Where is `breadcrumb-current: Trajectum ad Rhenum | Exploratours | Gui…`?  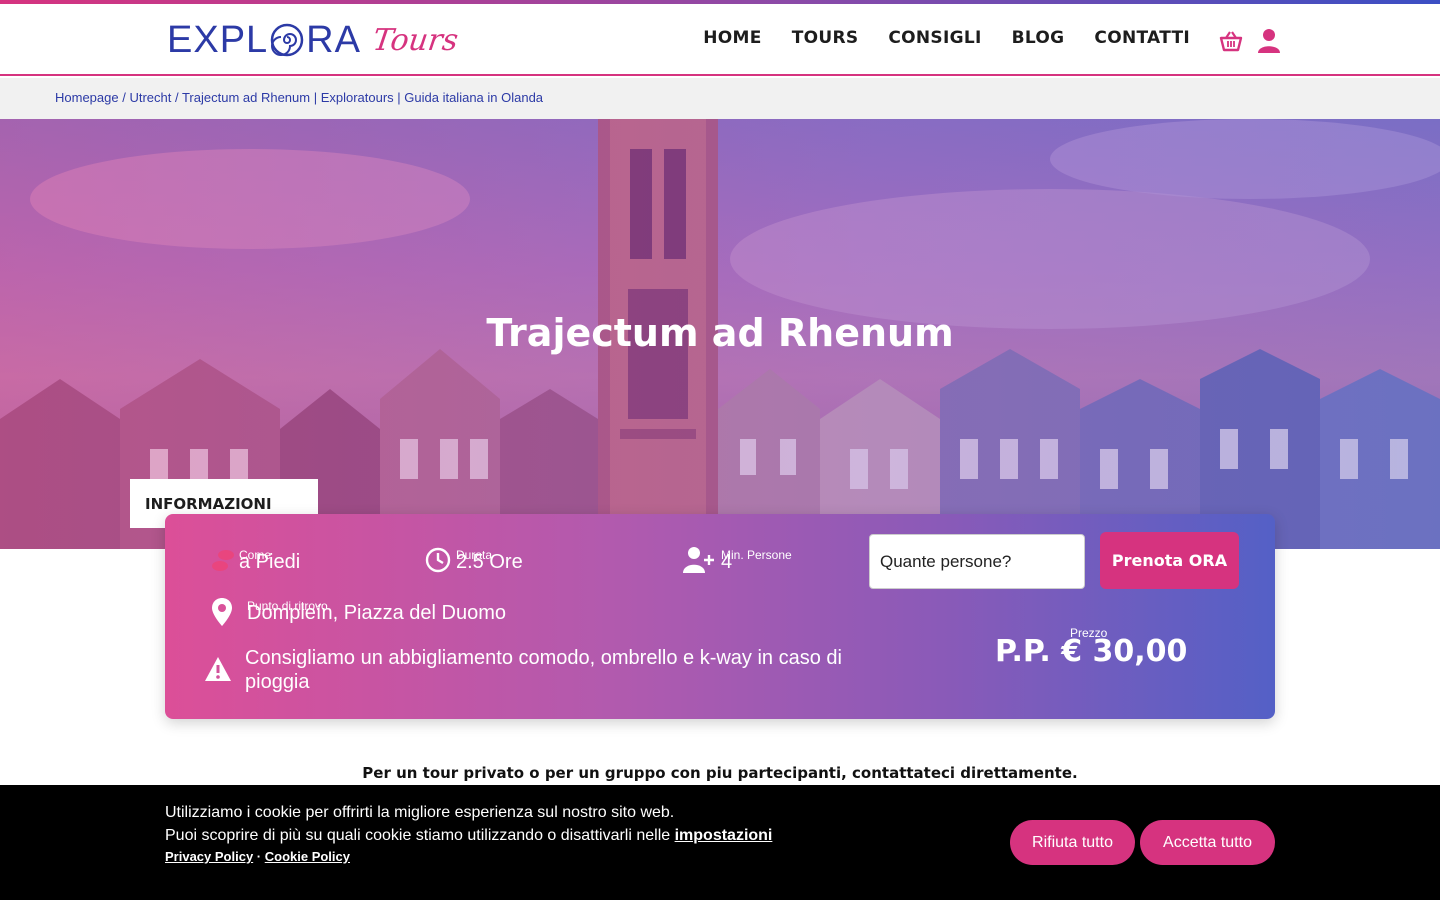
breadcrumb-current: Trajectum ad Rhenum | Exploratours | Gui… is located at coordinates (362, 97).